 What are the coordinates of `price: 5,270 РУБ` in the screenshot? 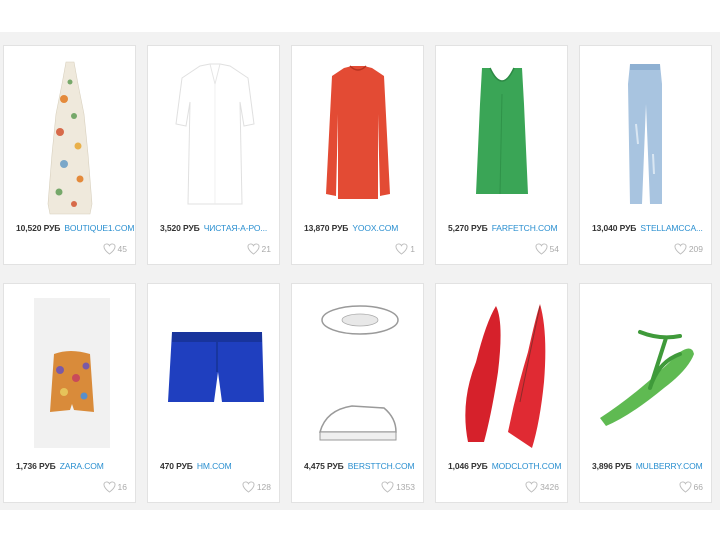 It's located at (468, 228).